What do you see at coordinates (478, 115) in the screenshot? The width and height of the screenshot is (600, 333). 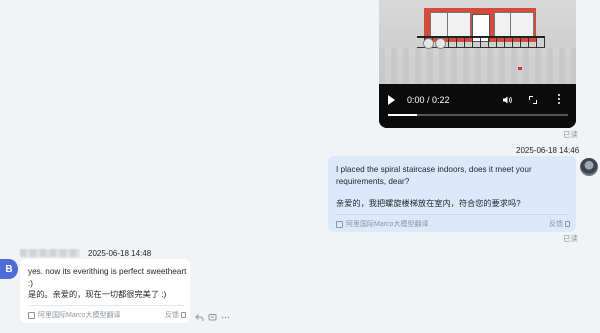 I see `video-progress-bar` at bounding box center [478, 115].